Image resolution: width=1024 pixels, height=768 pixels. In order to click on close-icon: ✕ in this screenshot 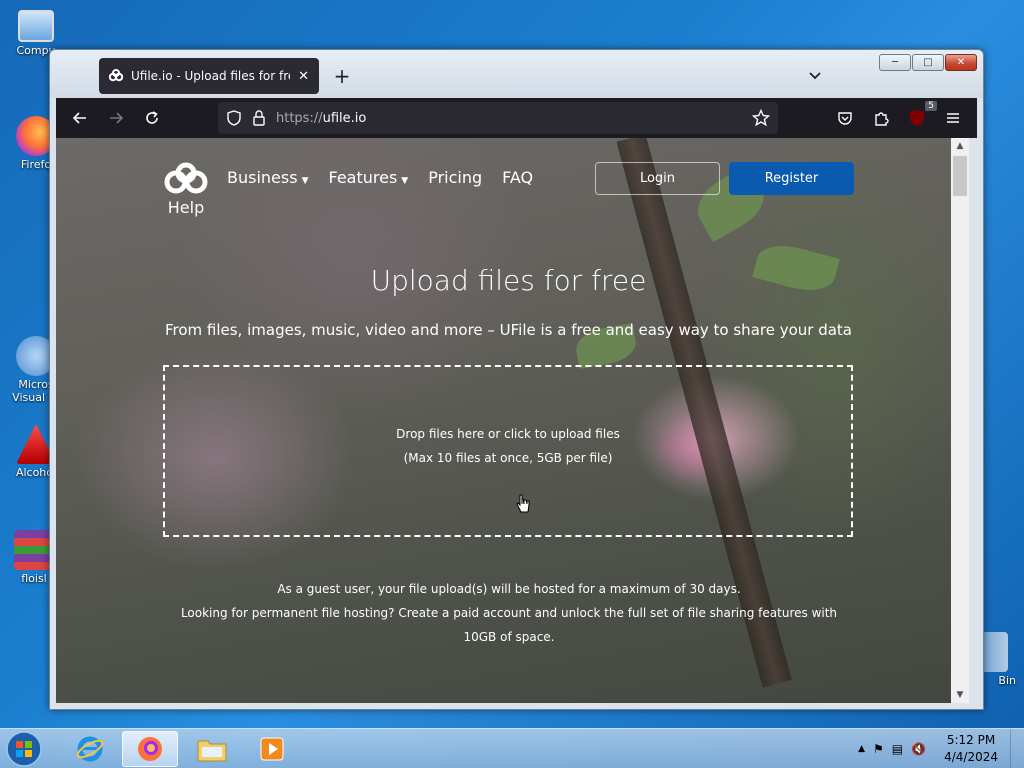, I will do `click(961, 62)`.